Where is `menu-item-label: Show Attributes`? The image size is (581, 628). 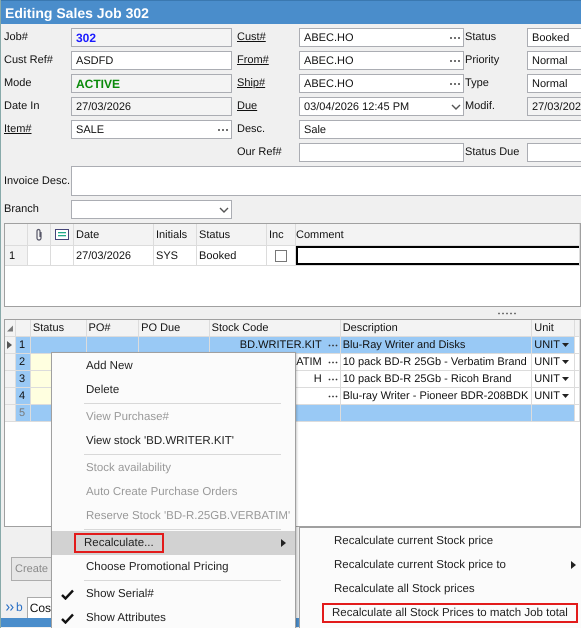
menu-item-label: Show Attributes is located at coordinates (126, 618).